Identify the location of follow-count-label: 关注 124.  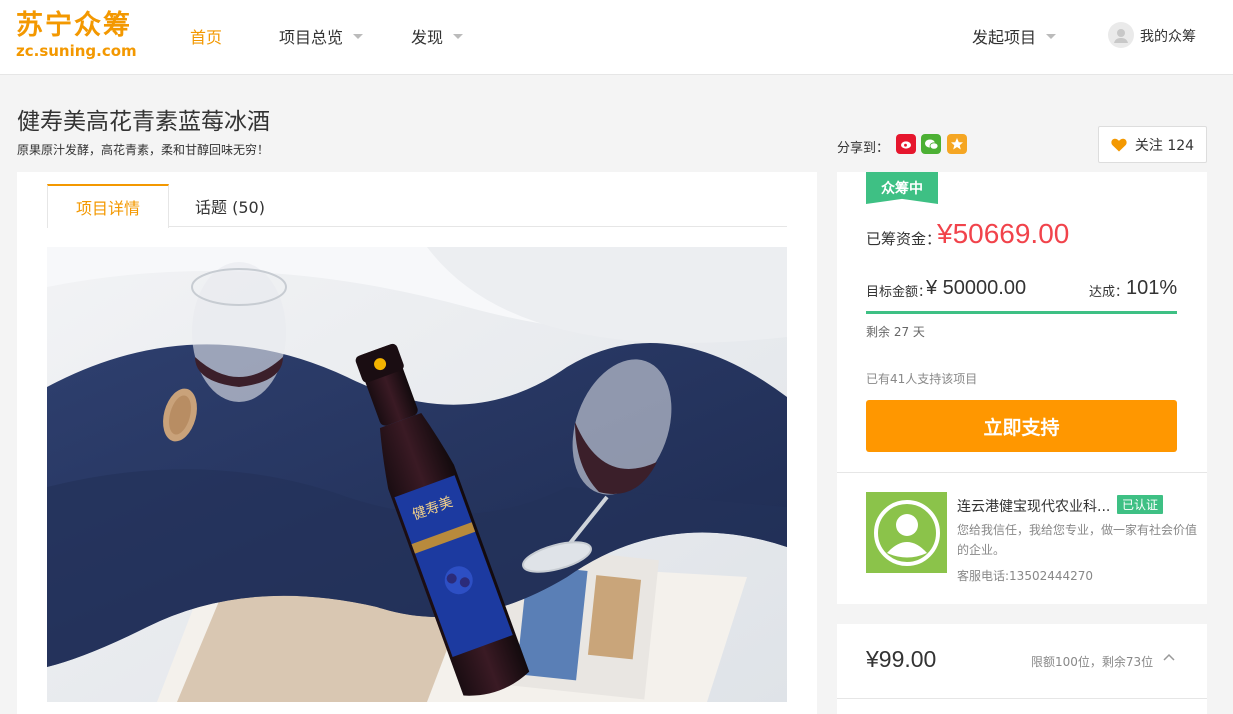
(1164, 145).